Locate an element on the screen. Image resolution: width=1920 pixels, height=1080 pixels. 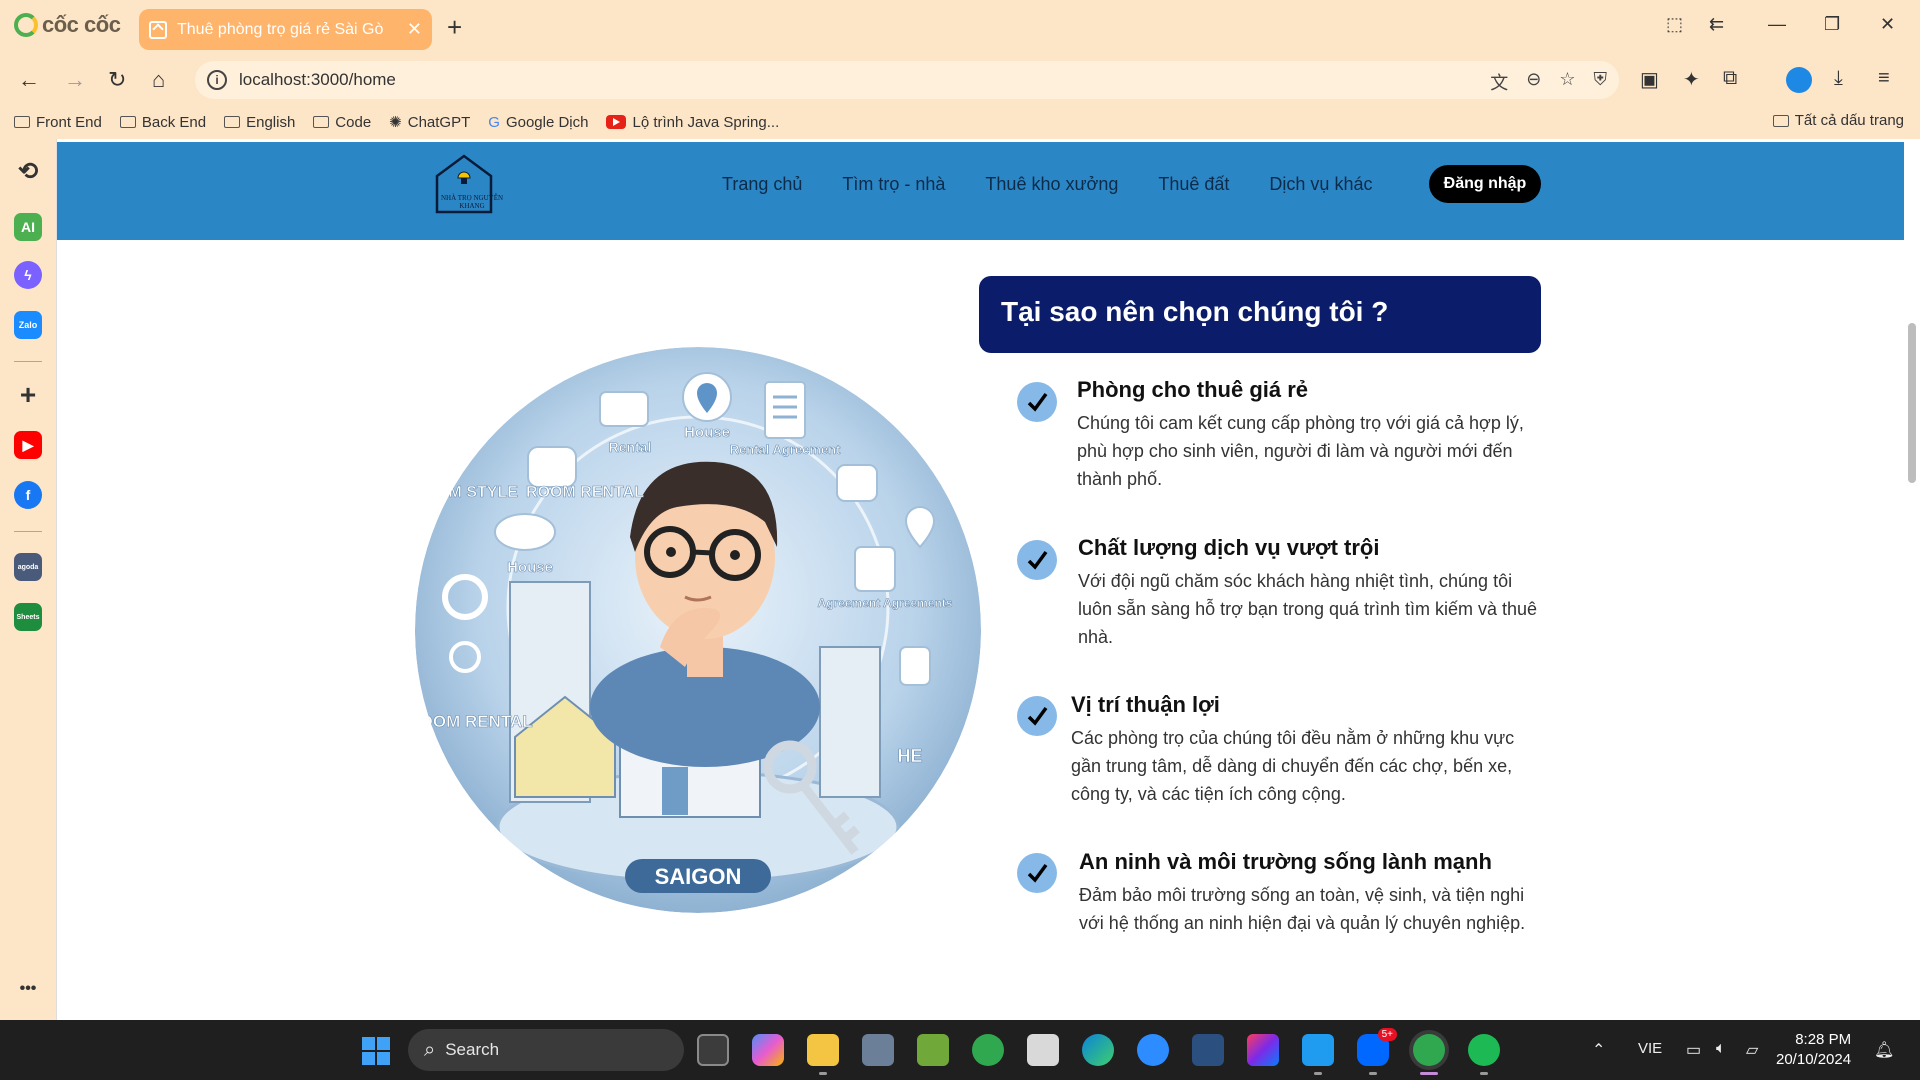
close-window-button: ✕ is located at coordinates (1887, 24).